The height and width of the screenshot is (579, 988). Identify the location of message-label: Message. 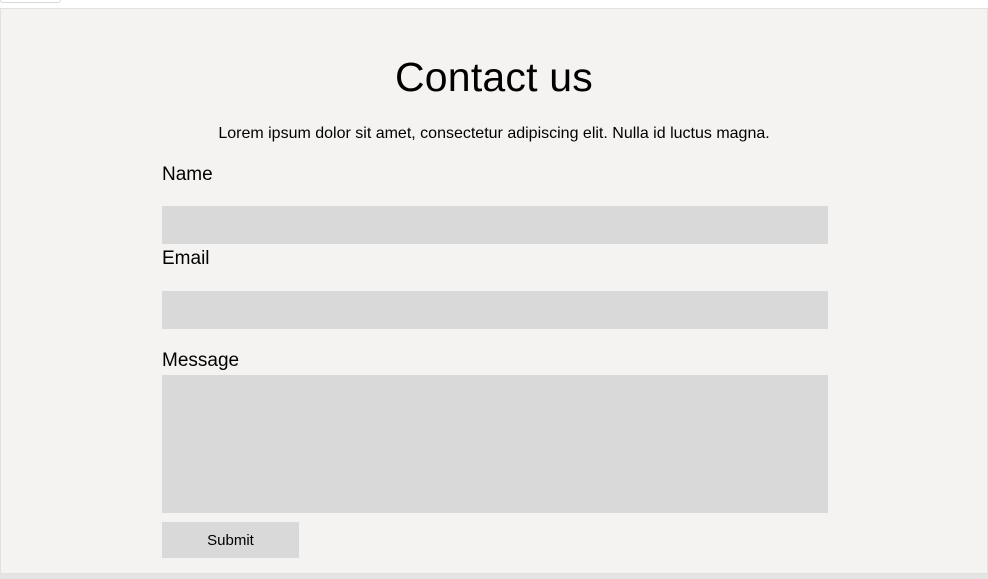
(201, 360).